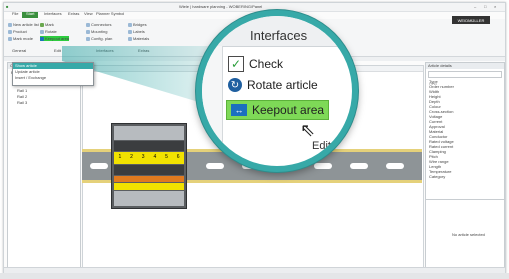  Describe the element at coordinates (273, 85) in the screenshot. I see `rotate-article-button: ↻ Rotate article` at that location.